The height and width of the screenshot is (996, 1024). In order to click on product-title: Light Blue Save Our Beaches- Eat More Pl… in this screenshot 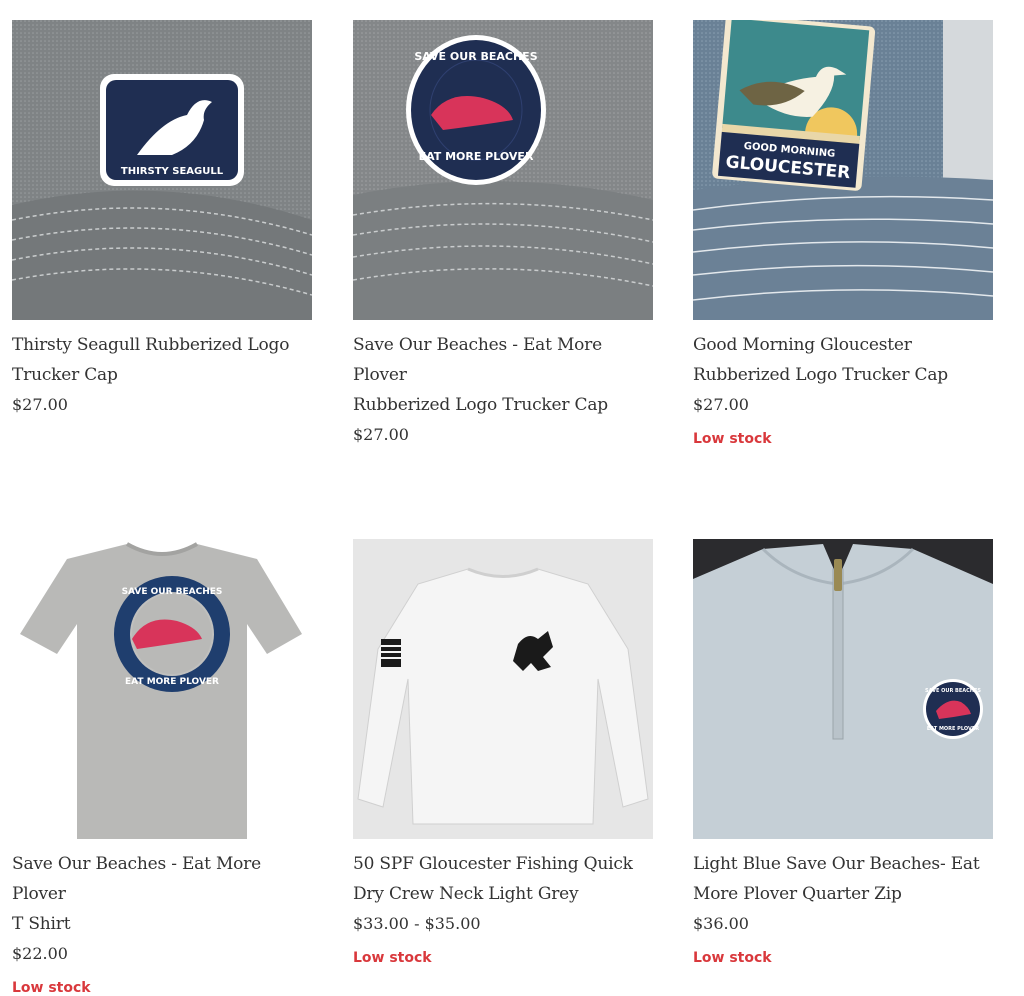, I will do `click(843, 879)`.